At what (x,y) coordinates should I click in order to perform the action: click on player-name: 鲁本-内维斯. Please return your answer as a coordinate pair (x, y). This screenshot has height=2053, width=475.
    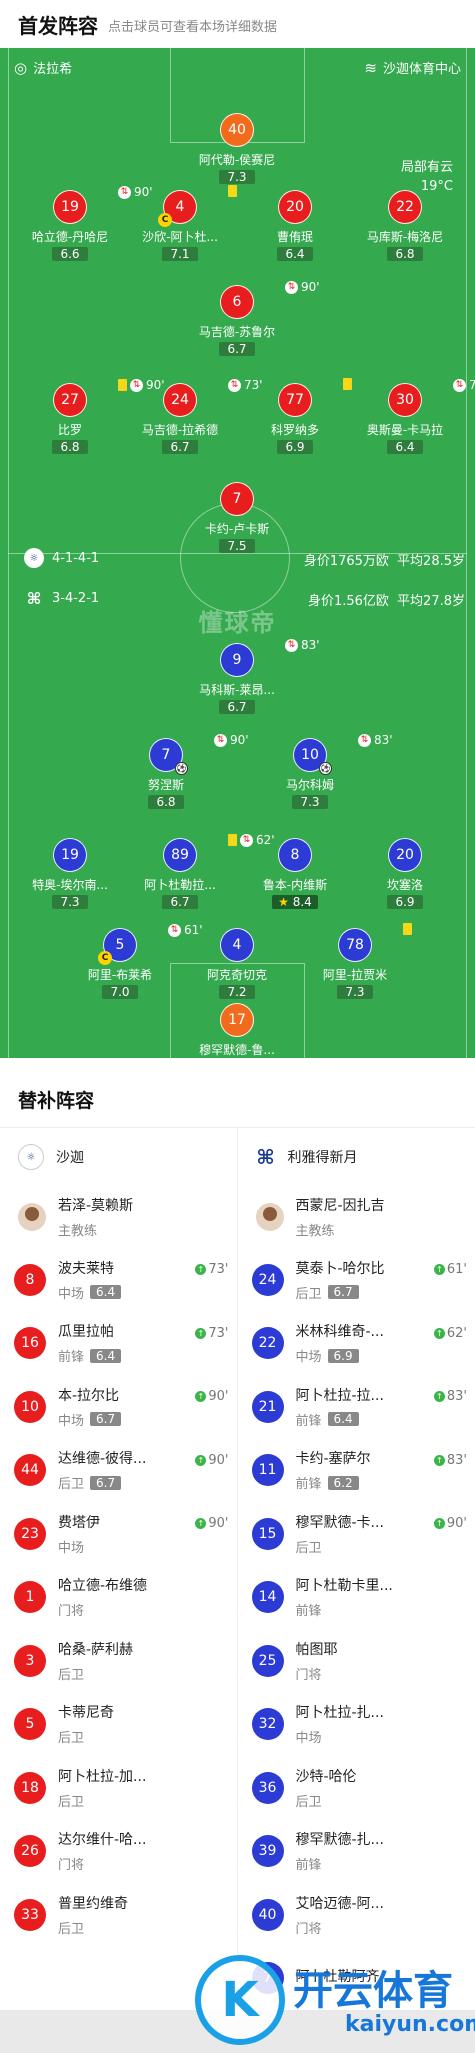
    Looking at the image, I should click on (295, 884).